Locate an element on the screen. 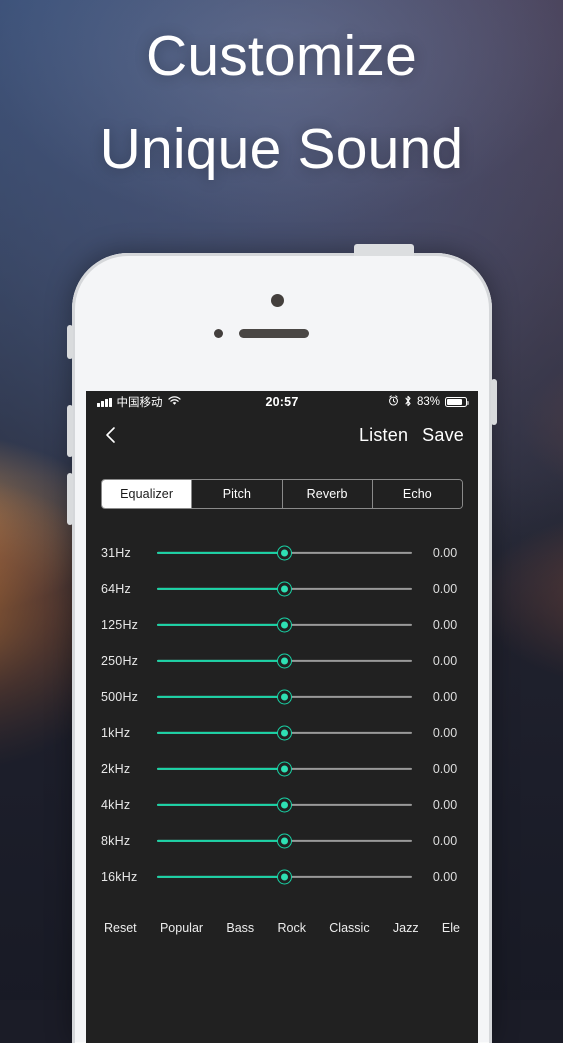 Image resolution: width=563 pixels, height=1043 pixels. effect-tabs: Equalizer Pitch Reverb Echo is located at coordinates (282, 494).